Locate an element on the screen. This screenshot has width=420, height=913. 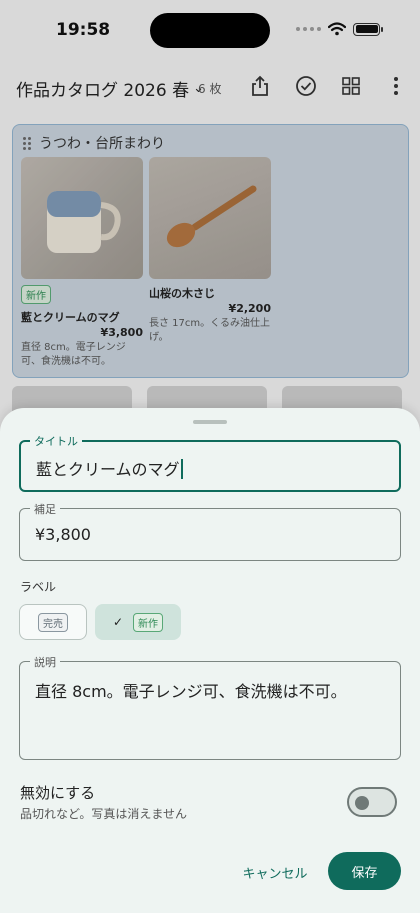
disable-switch is located at coordinates (372, 802).